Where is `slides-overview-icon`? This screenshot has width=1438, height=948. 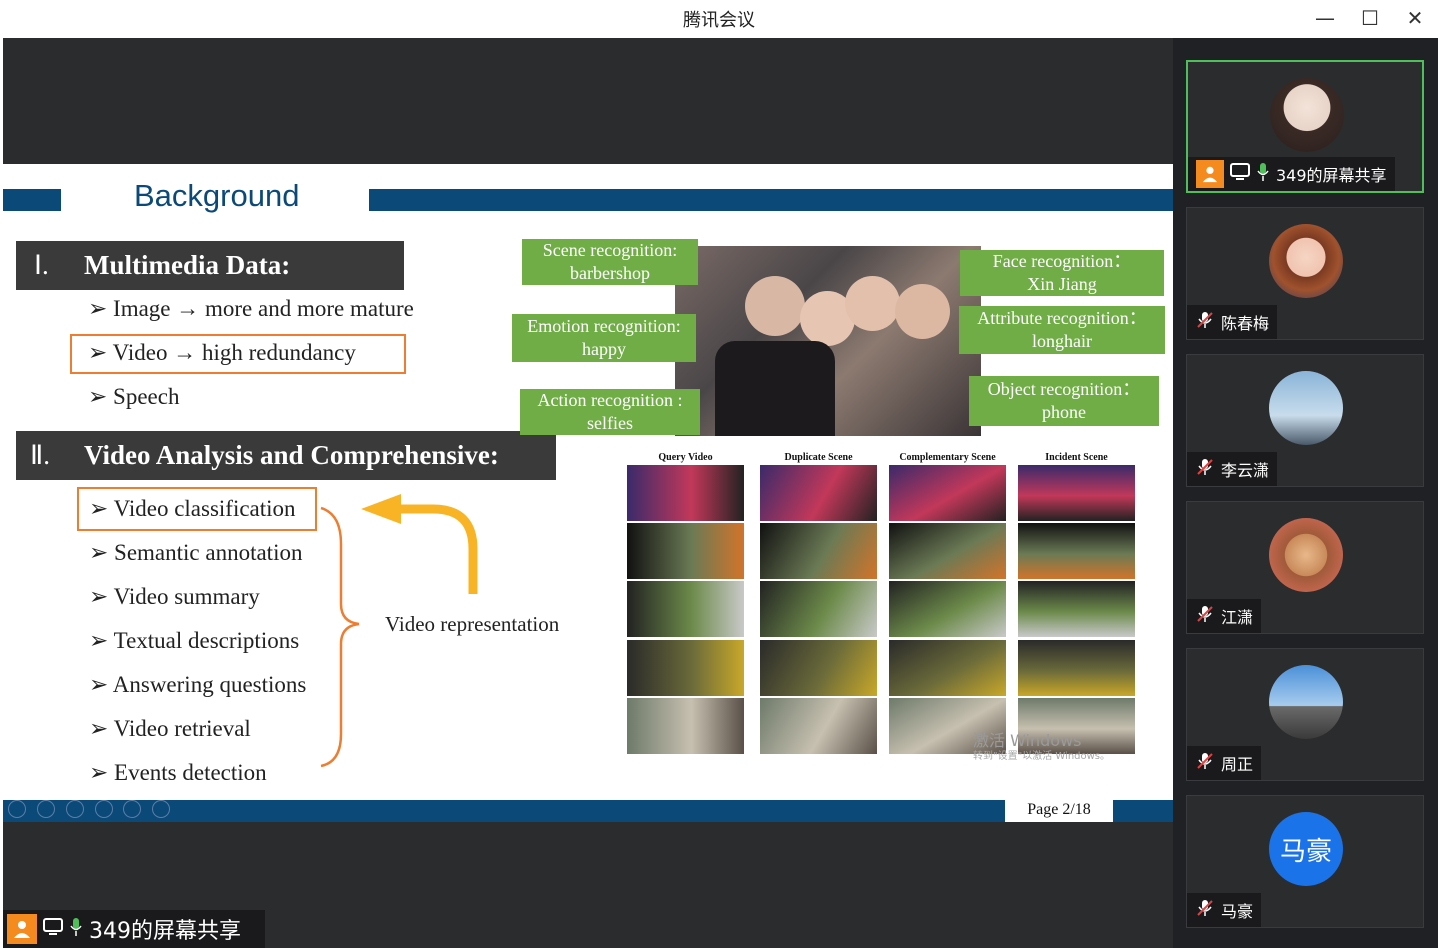
slides-overview-icon is located at coordinates (104, 809).